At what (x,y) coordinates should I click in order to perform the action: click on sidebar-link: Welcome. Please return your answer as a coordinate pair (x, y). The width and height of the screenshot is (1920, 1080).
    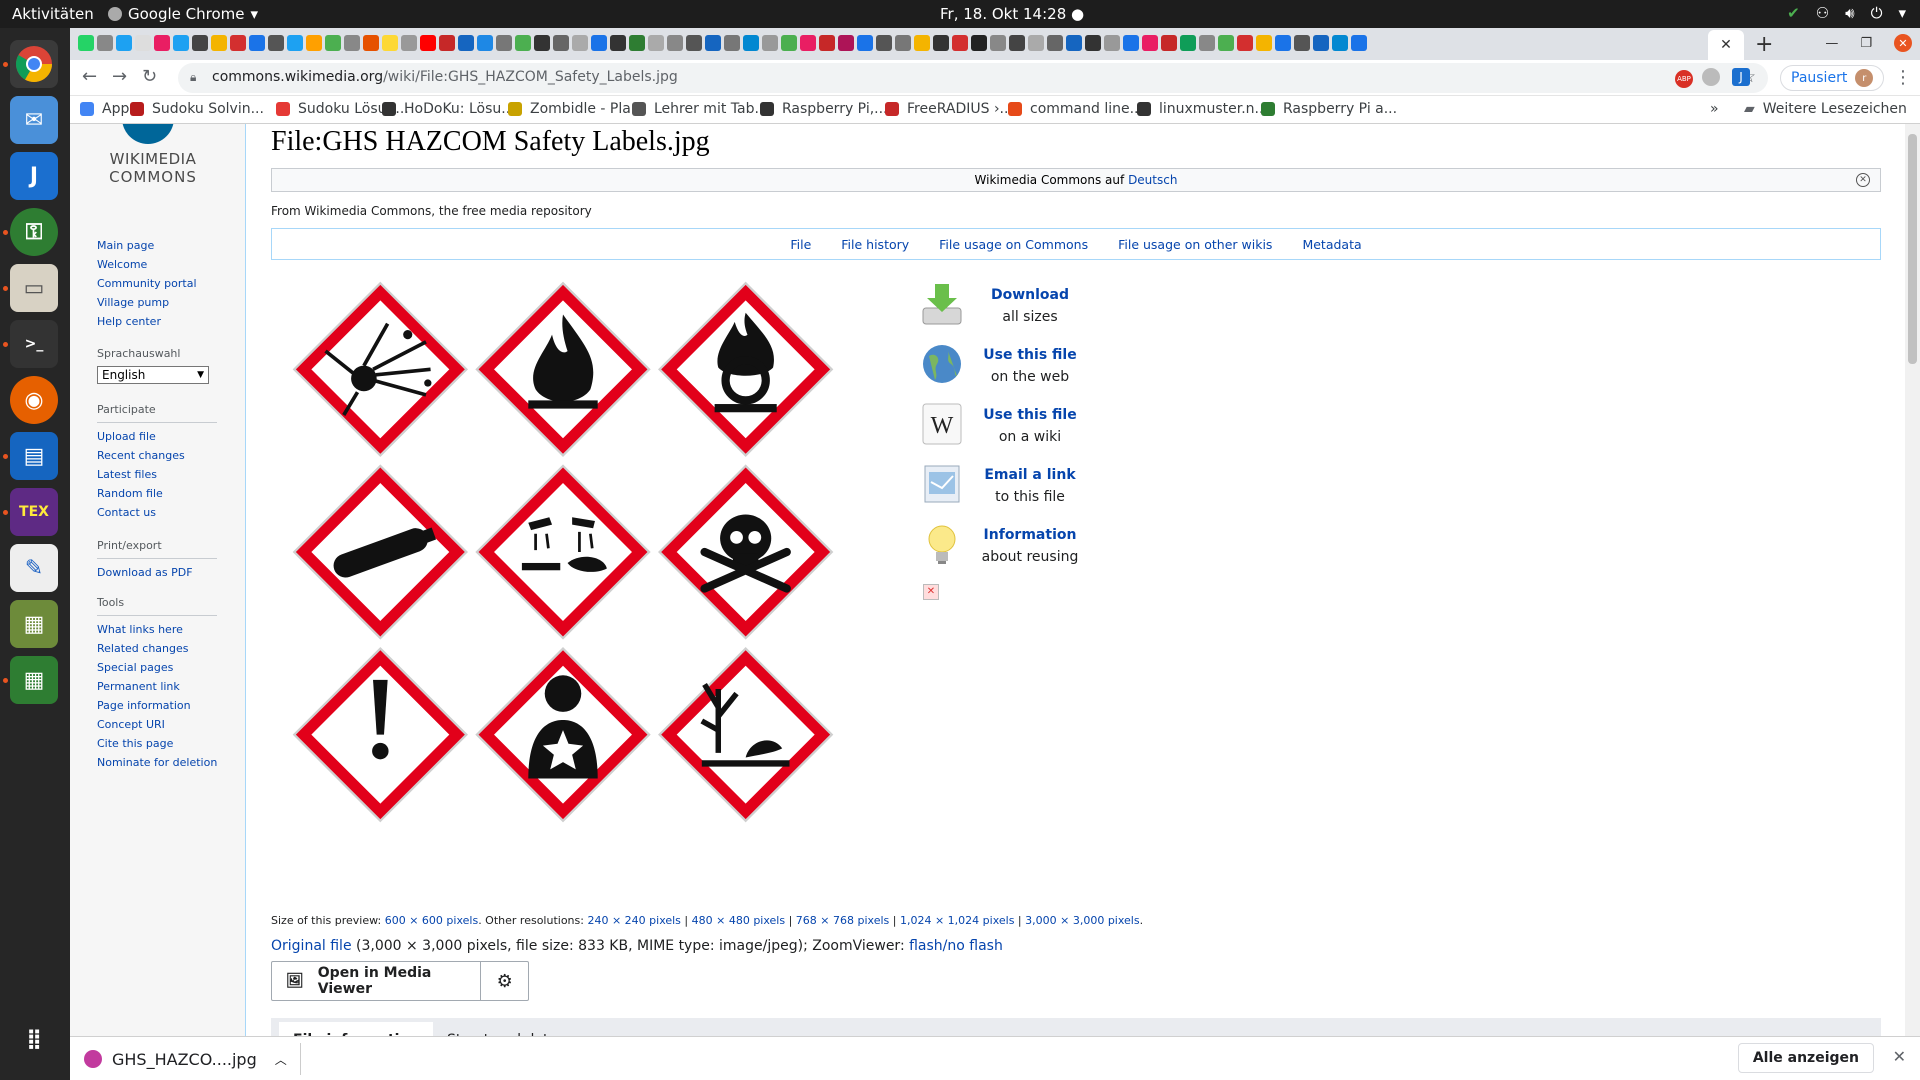
    Looking at the image, I should click on (147, 264).